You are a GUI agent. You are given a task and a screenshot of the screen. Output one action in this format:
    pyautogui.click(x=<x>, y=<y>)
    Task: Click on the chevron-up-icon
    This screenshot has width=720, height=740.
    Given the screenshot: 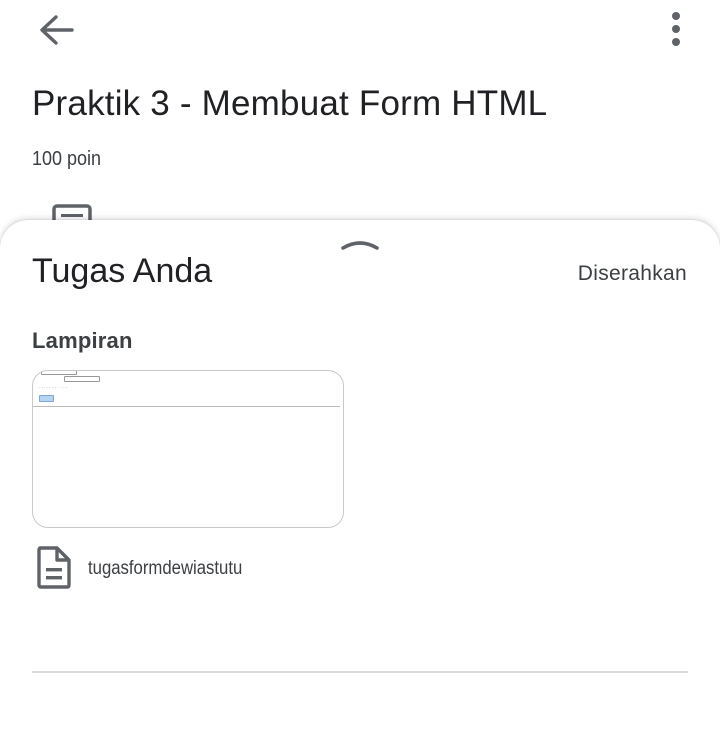 What is the action you would take?
    pyautogui.click(x=360, y=245)
    